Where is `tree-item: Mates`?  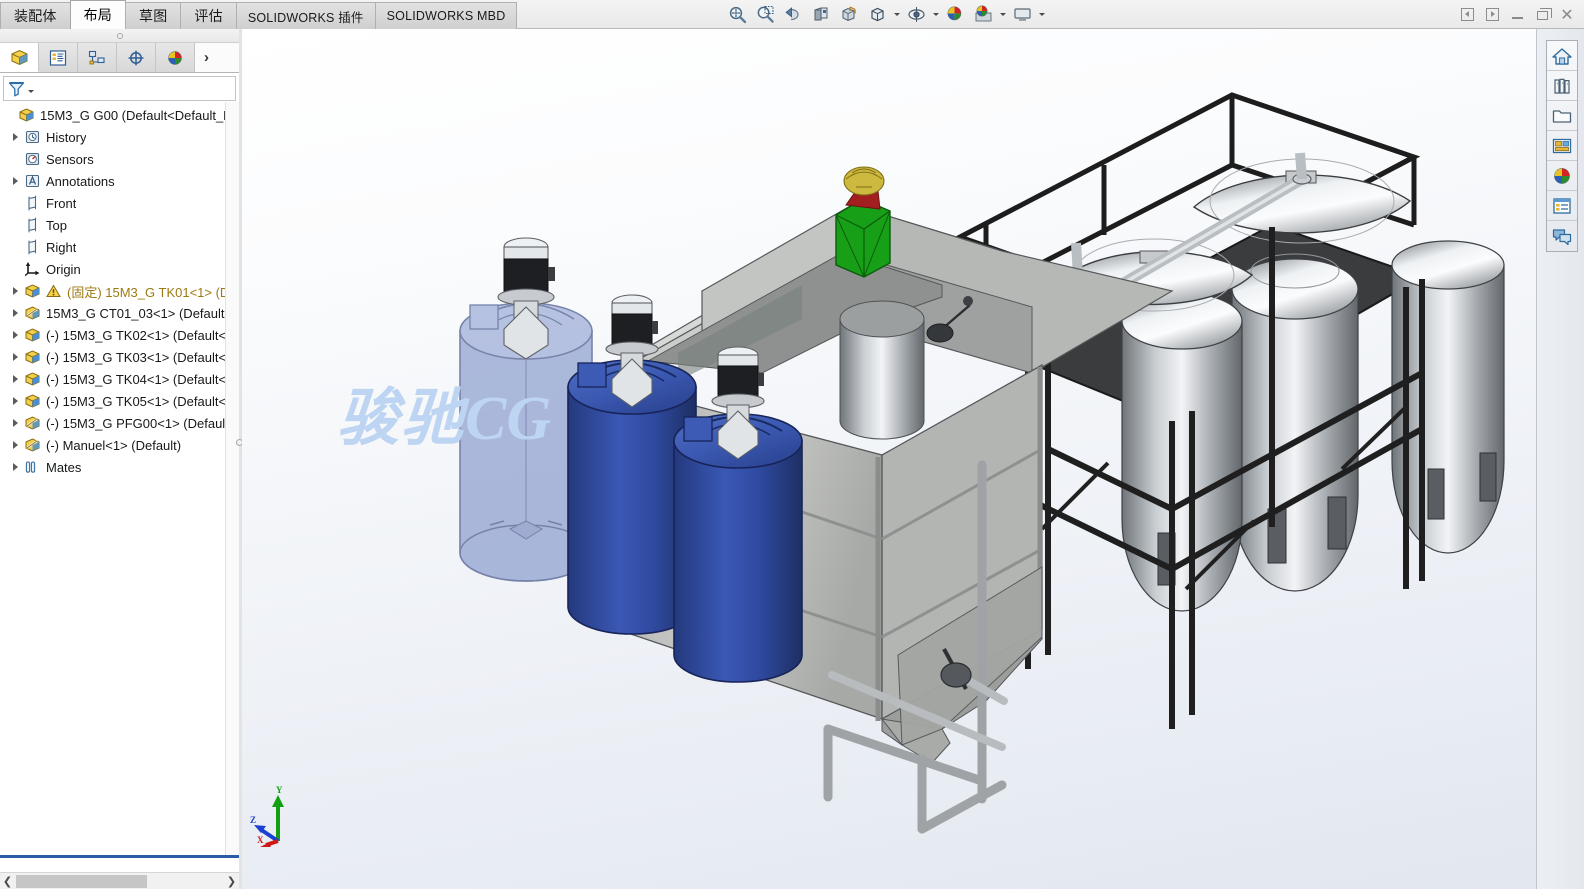 tree-item: Mates is located at coordinates (112, 467).